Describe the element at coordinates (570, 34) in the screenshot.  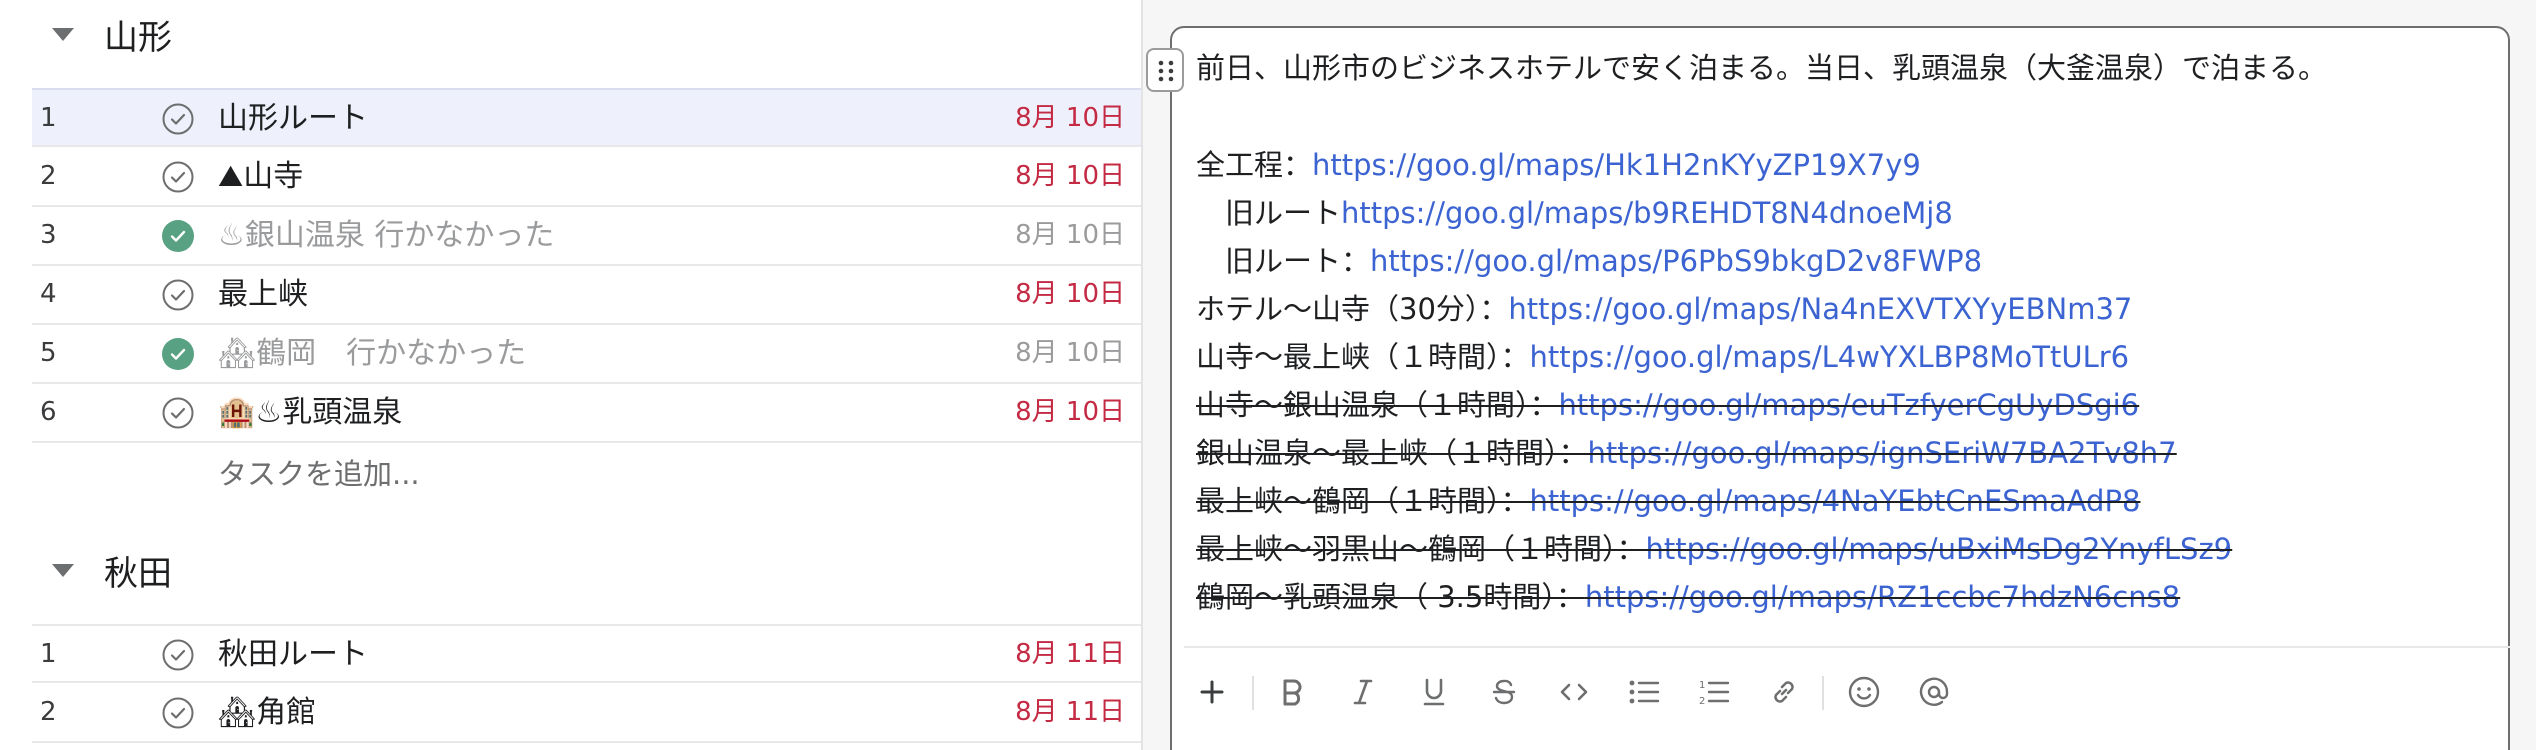
I see `section-header-yamagata: 山形` at that location.